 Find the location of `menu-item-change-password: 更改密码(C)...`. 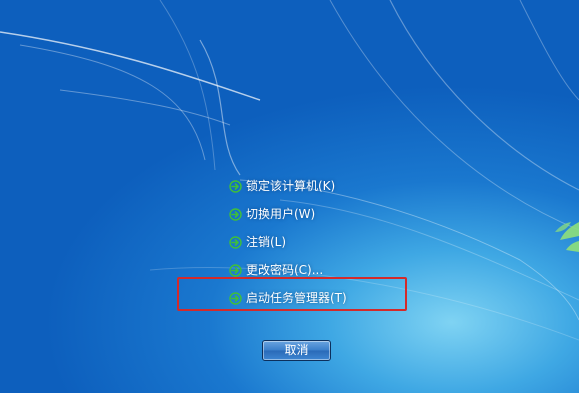

menu-item-change-password: 更改密码(C)... is located at coordinates (288, 270).